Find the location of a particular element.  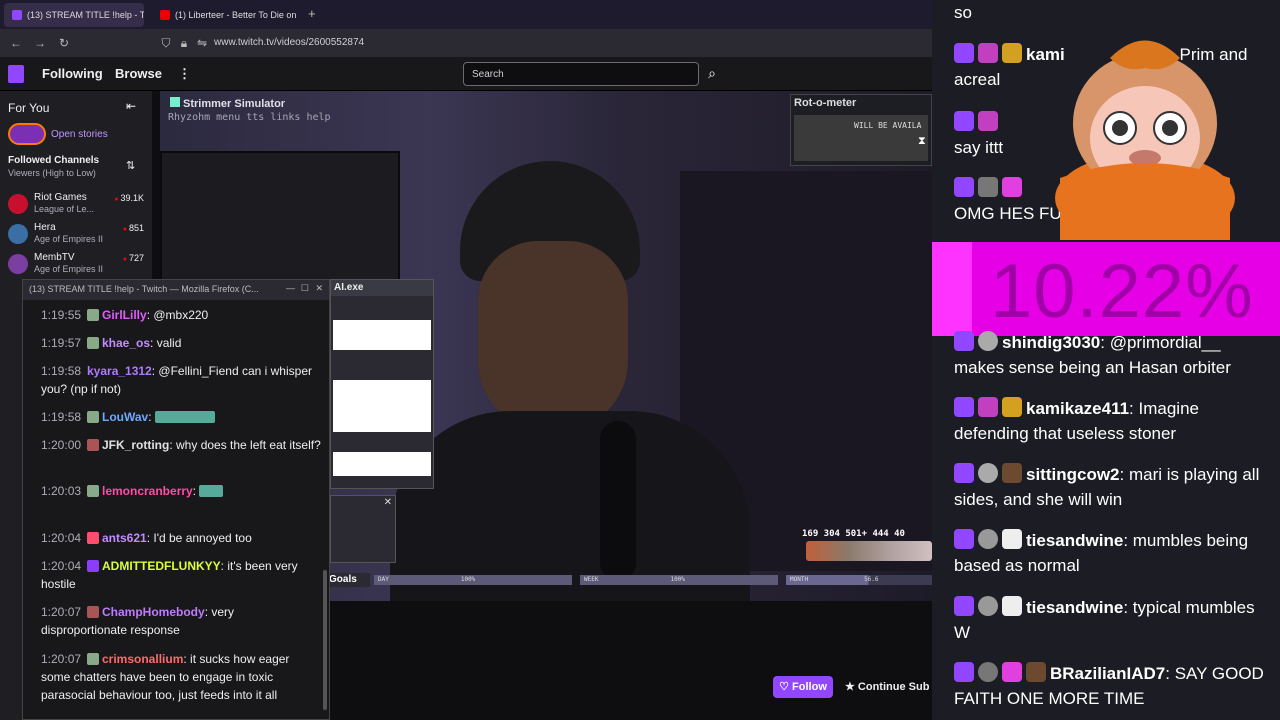

creator-window: ✕ is located at coordinates (363, 529).